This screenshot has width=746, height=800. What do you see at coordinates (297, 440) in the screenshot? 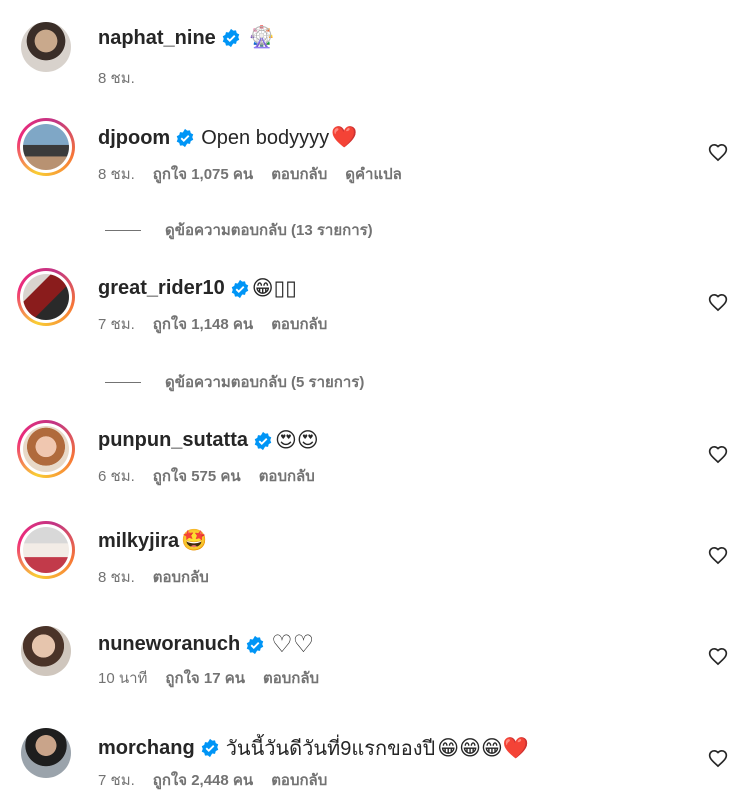
I see `comment-text: 😍😍` at bounding box center [297, 440].